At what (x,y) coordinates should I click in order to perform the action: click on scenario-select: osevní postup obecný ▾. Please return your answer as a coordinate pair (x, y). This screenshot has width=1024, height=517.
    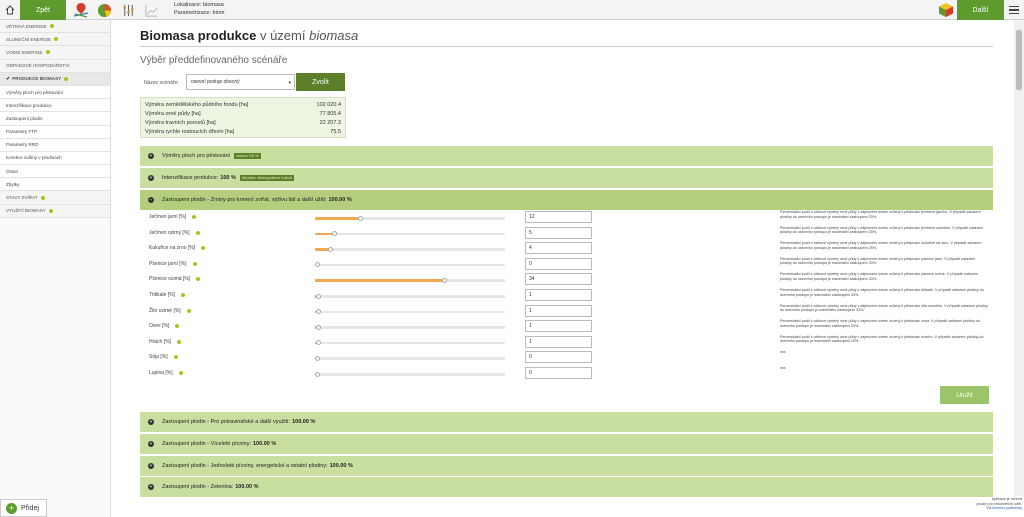
    Looking at the image, I should click on (240, 82).